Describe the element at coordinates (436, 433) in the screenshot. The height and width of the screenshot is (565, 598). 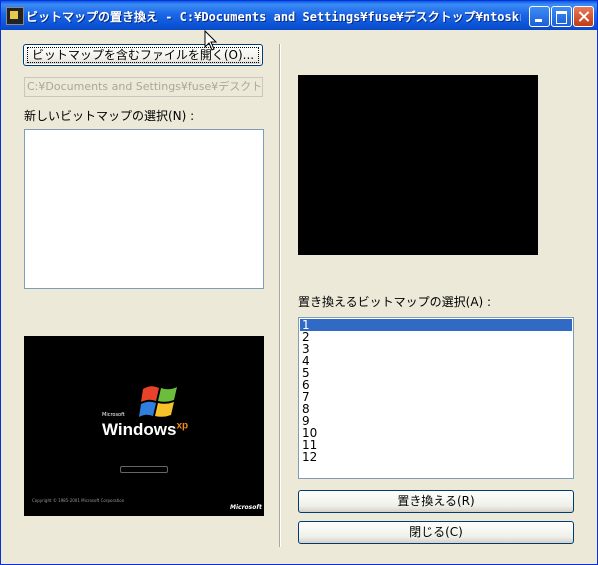
I see `list-item: 10` at that location.